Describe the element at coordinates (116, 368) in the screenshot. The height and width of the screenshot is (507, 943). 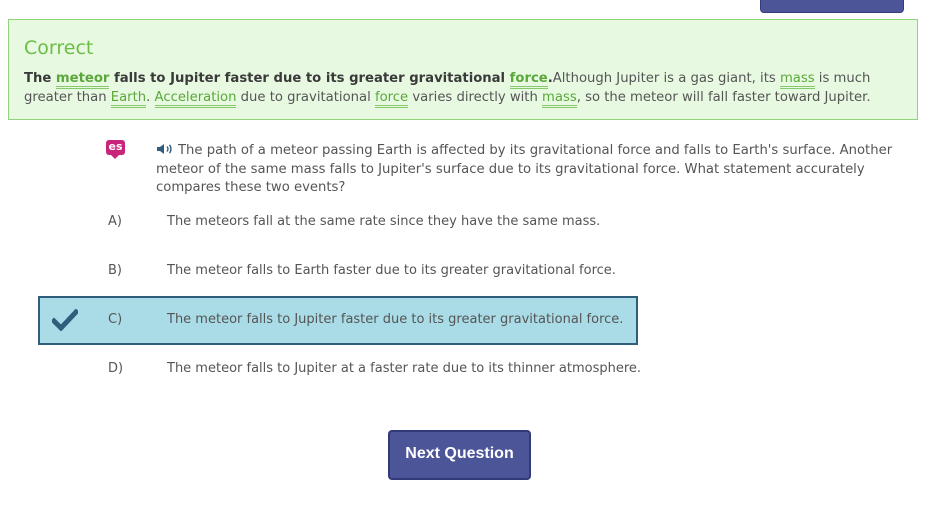
I see `choice-letter: D)` at that location.